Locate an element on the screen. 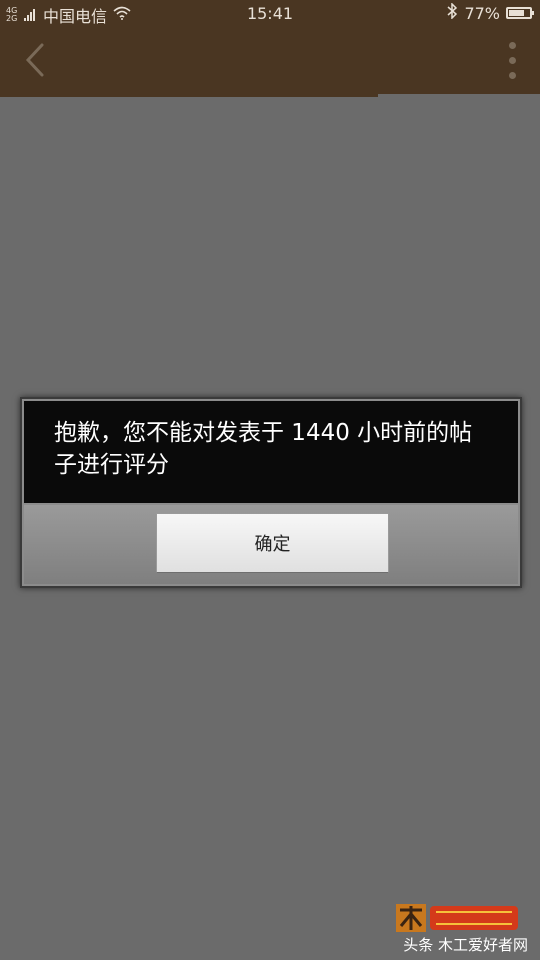 This screenshot has height=960, width=540. ok-button: 确定 is located at coordinates (272, 543).